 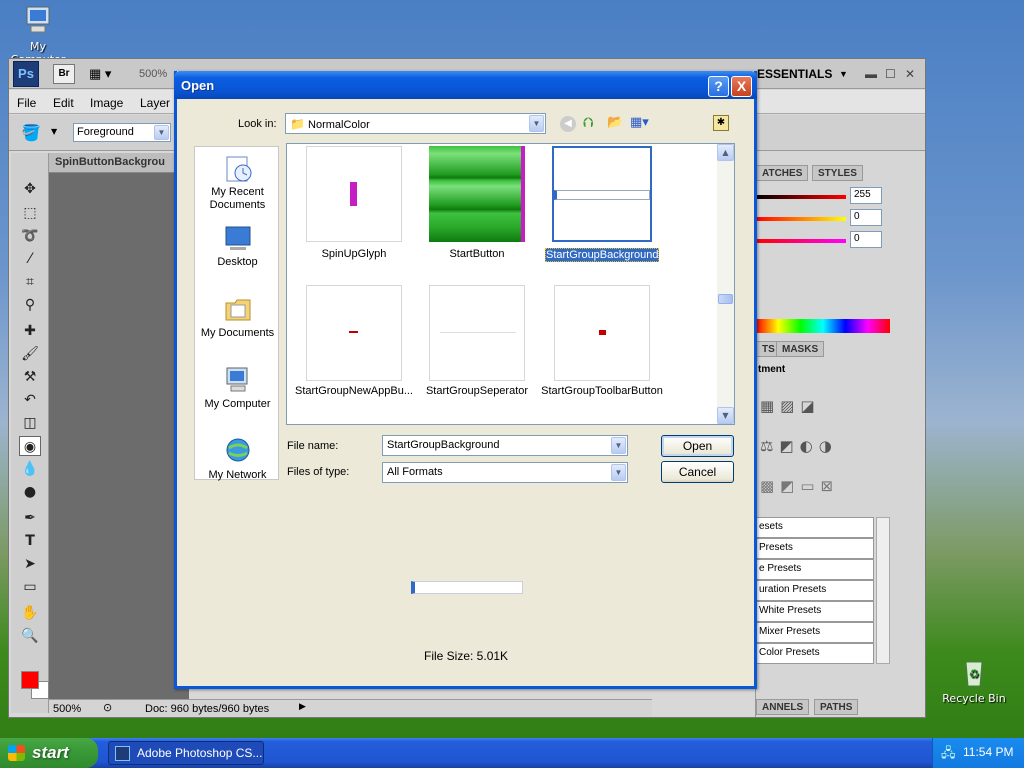 What do you see at coordinates (122, 132) in the screenshot?
I see `fill-source-select: Foreground ▼` at bounding box center [122, 132].